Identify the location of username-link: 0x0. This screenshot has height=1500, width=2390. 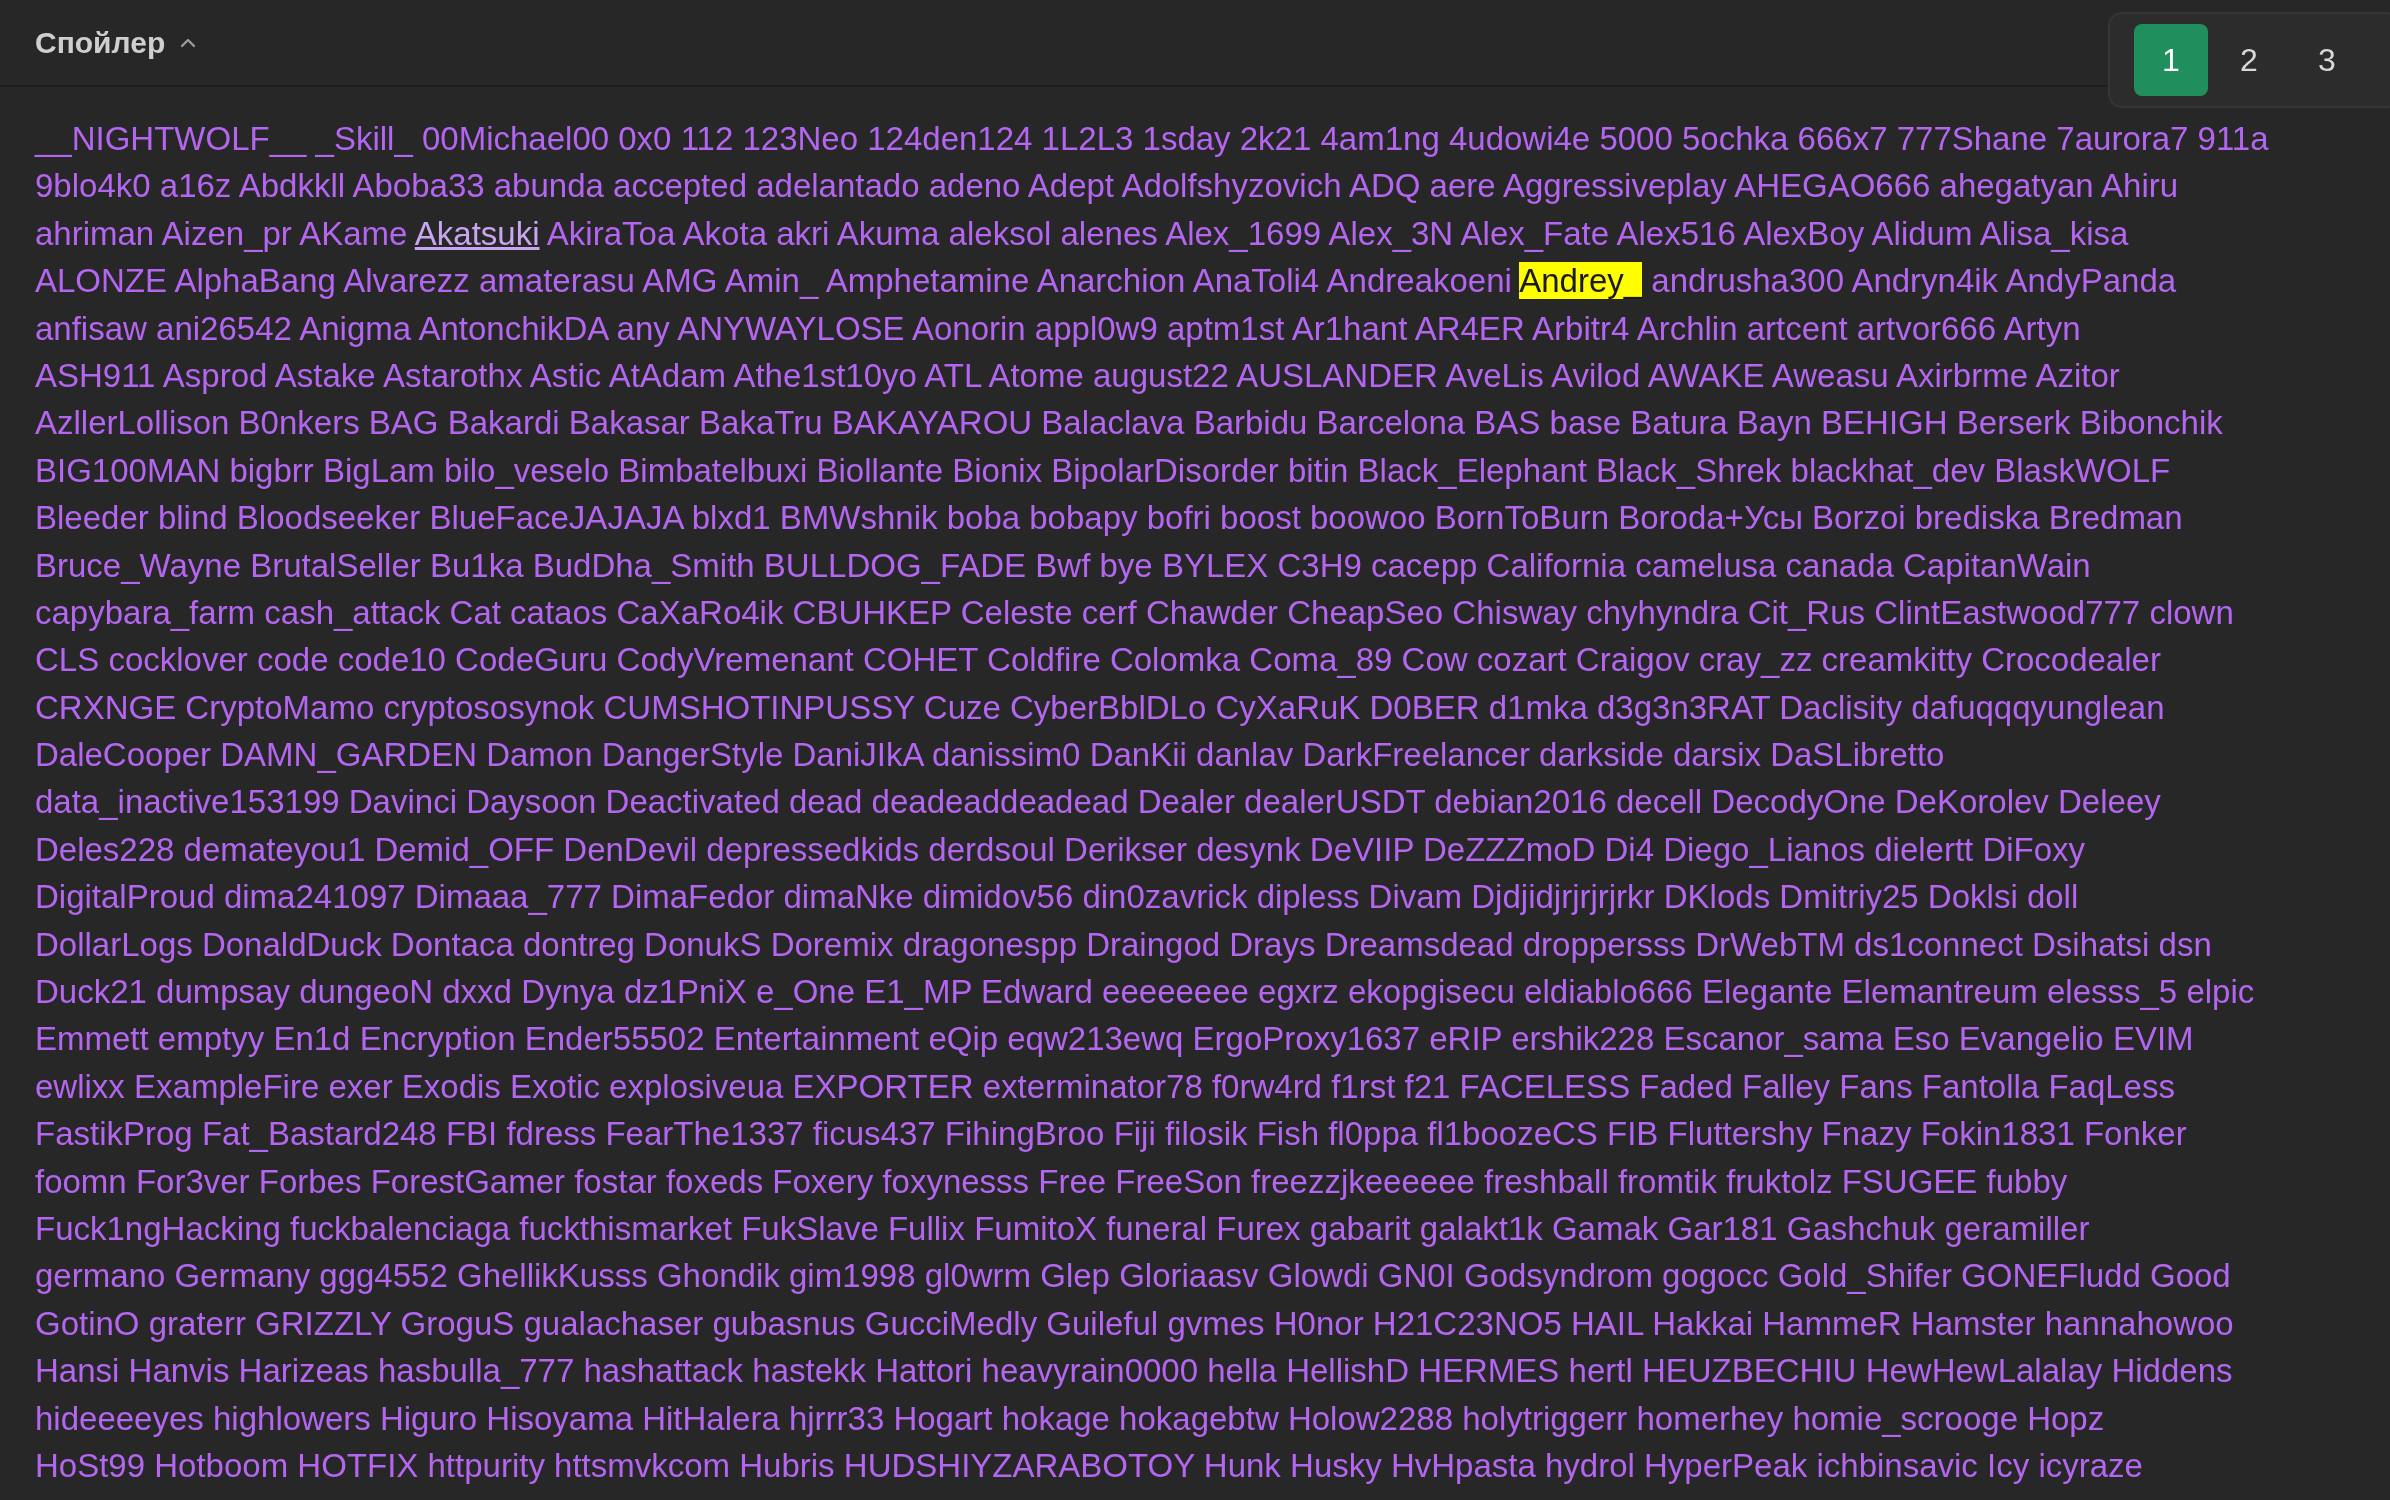
(645, 138).